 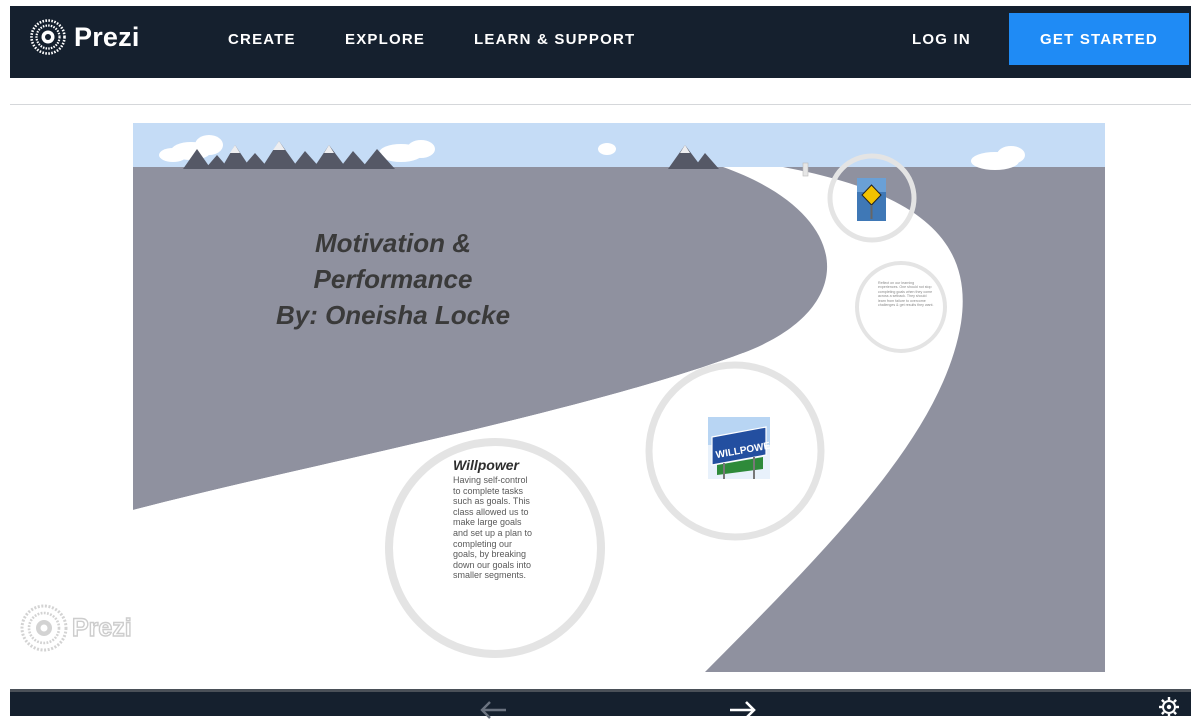 I want to click on prezi-logo-icon, so click(x=48, y=37).